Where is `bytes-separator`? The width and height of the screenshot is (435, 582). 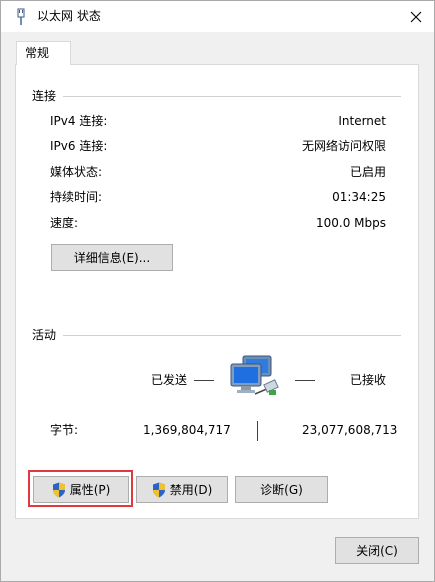
bytes-separator is located at coordinates (257, 431).